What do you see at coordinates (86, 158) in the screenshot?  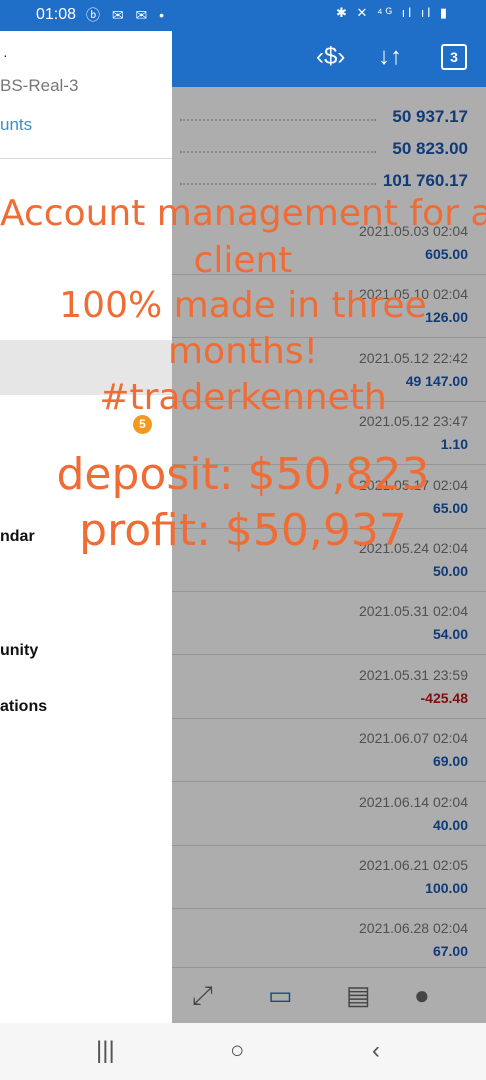 I see `drawer-divider` at bounding box center [86, 158].